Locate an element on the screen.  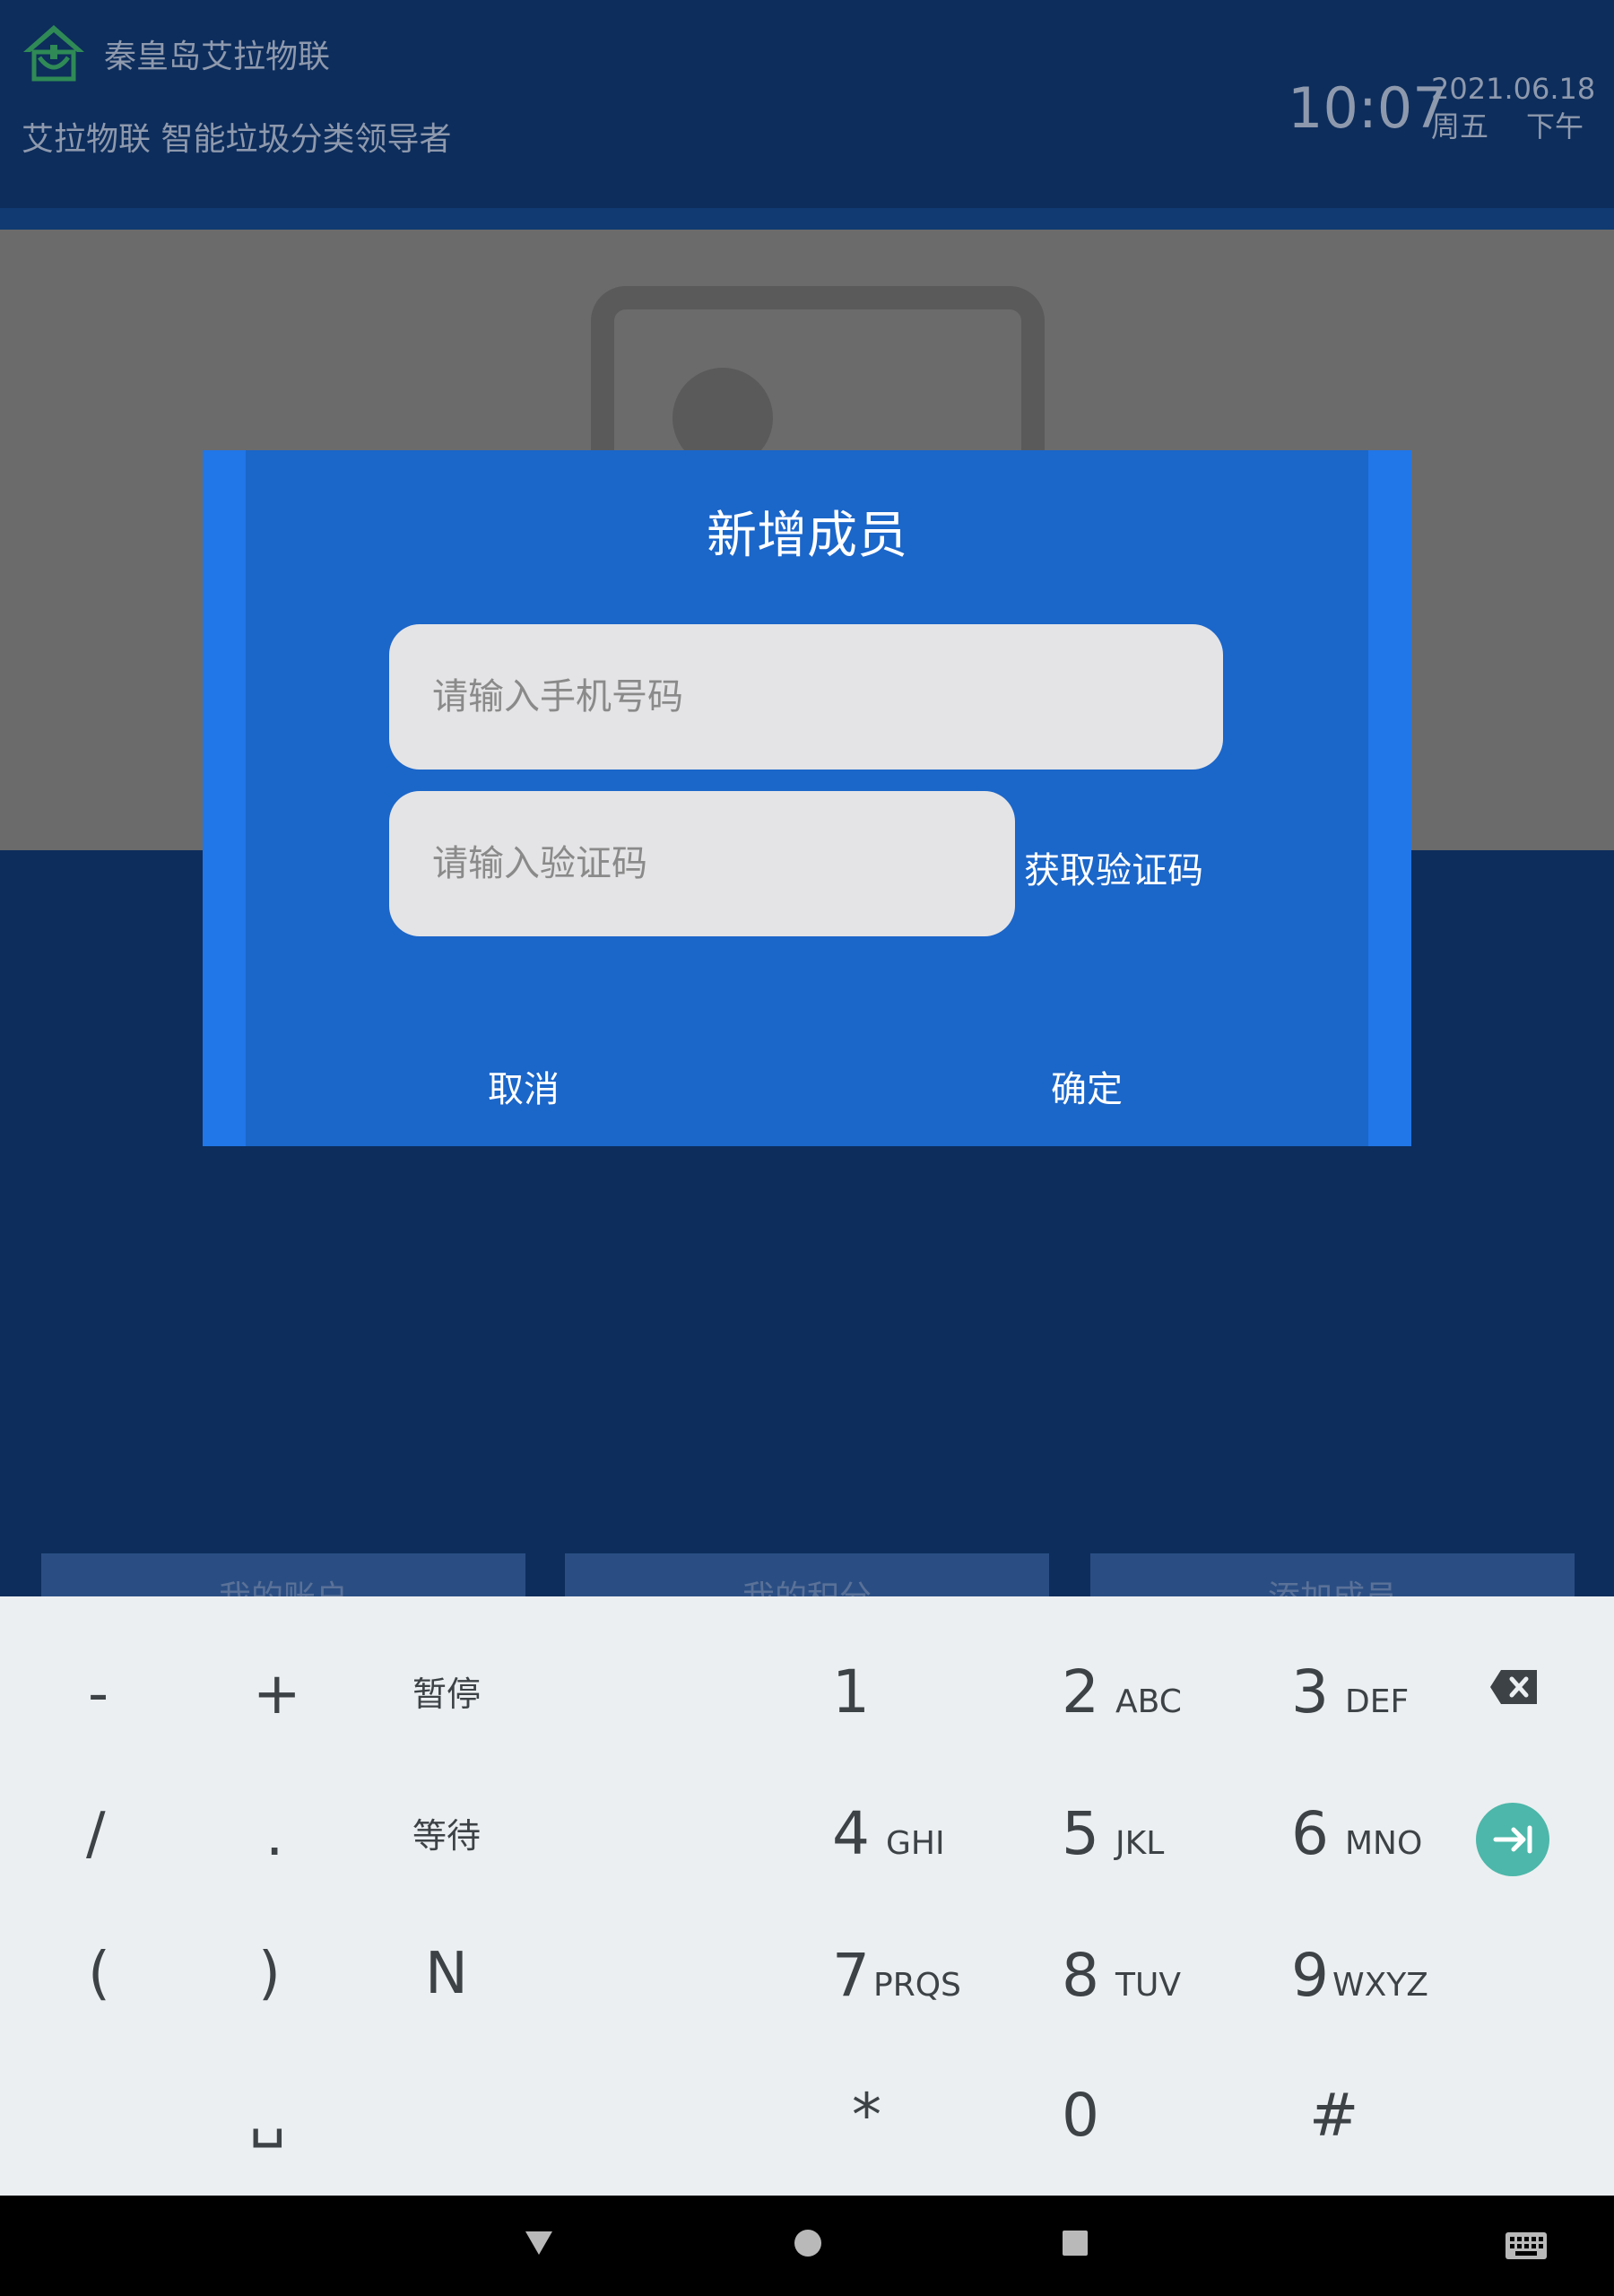
key-wait-label: 等待 is located at coordinates (447, 1836).